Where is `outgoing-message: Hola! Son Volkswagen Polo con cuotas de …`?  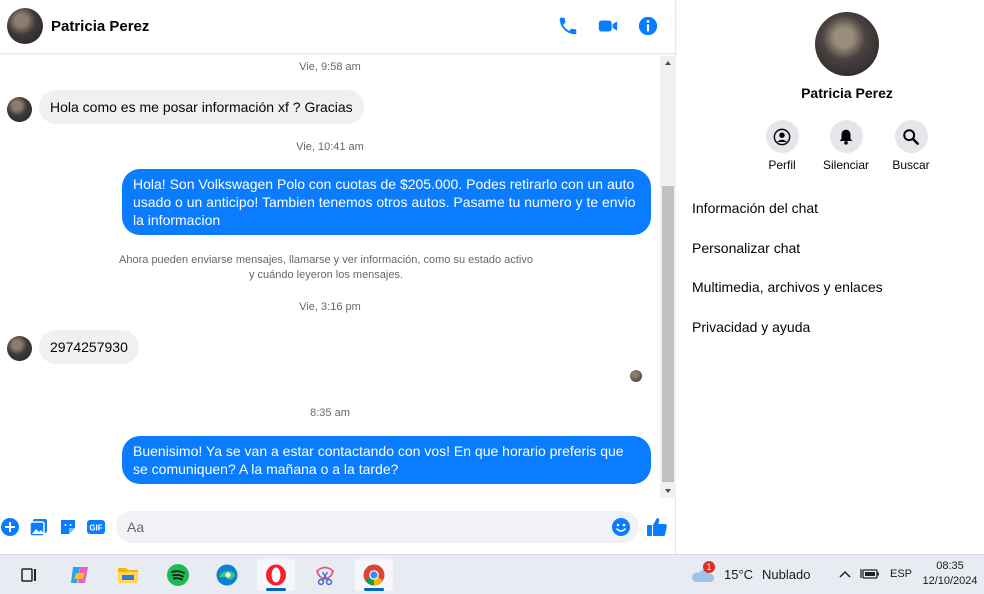 outgoing-message: Hola! Son Volkswagen Polo con cuotas de … is located at coordinates (386, 202).